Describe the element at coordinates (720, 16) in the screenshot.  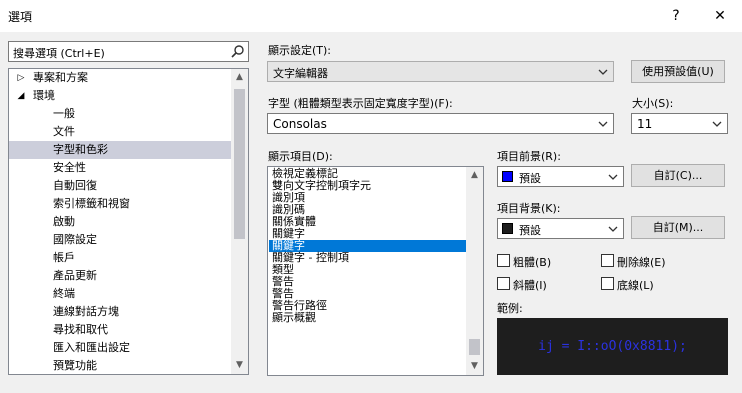
I see `close-button: ✕` at that location.